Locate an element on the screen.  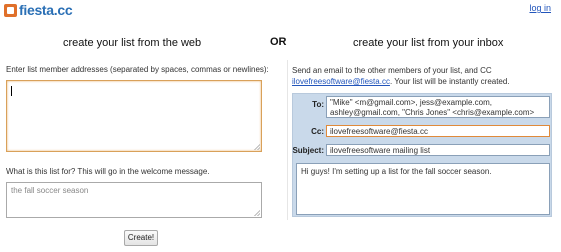
fiesta-logo: fiesta.cc is located at coordinates (41, 10).